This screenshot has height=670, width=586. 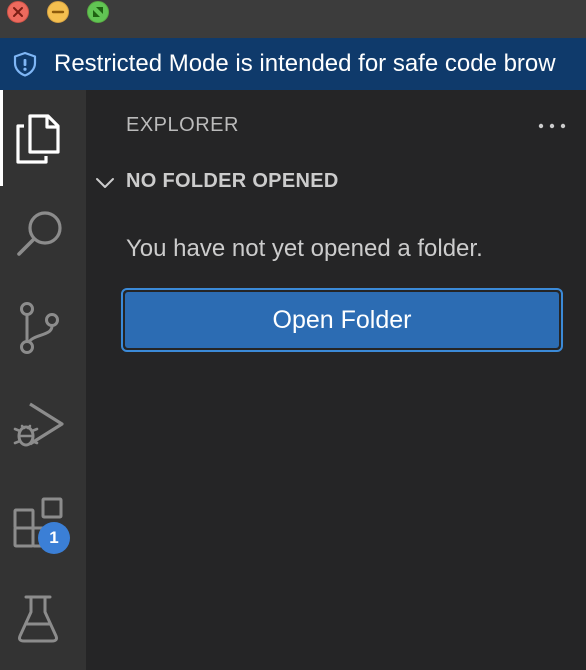 I want to click on maximize-icon, so click(x=98, y=12).